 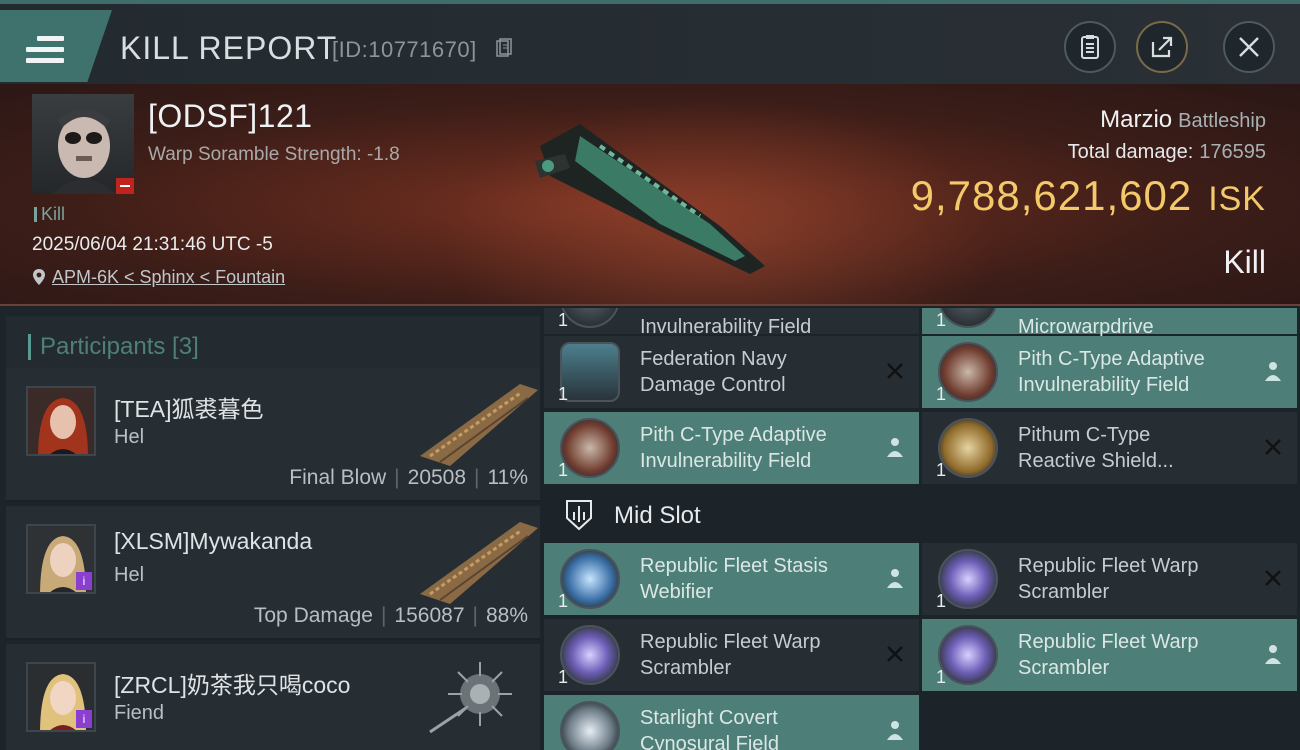 I want to click on copy-icon, so click(x=504, y=48).